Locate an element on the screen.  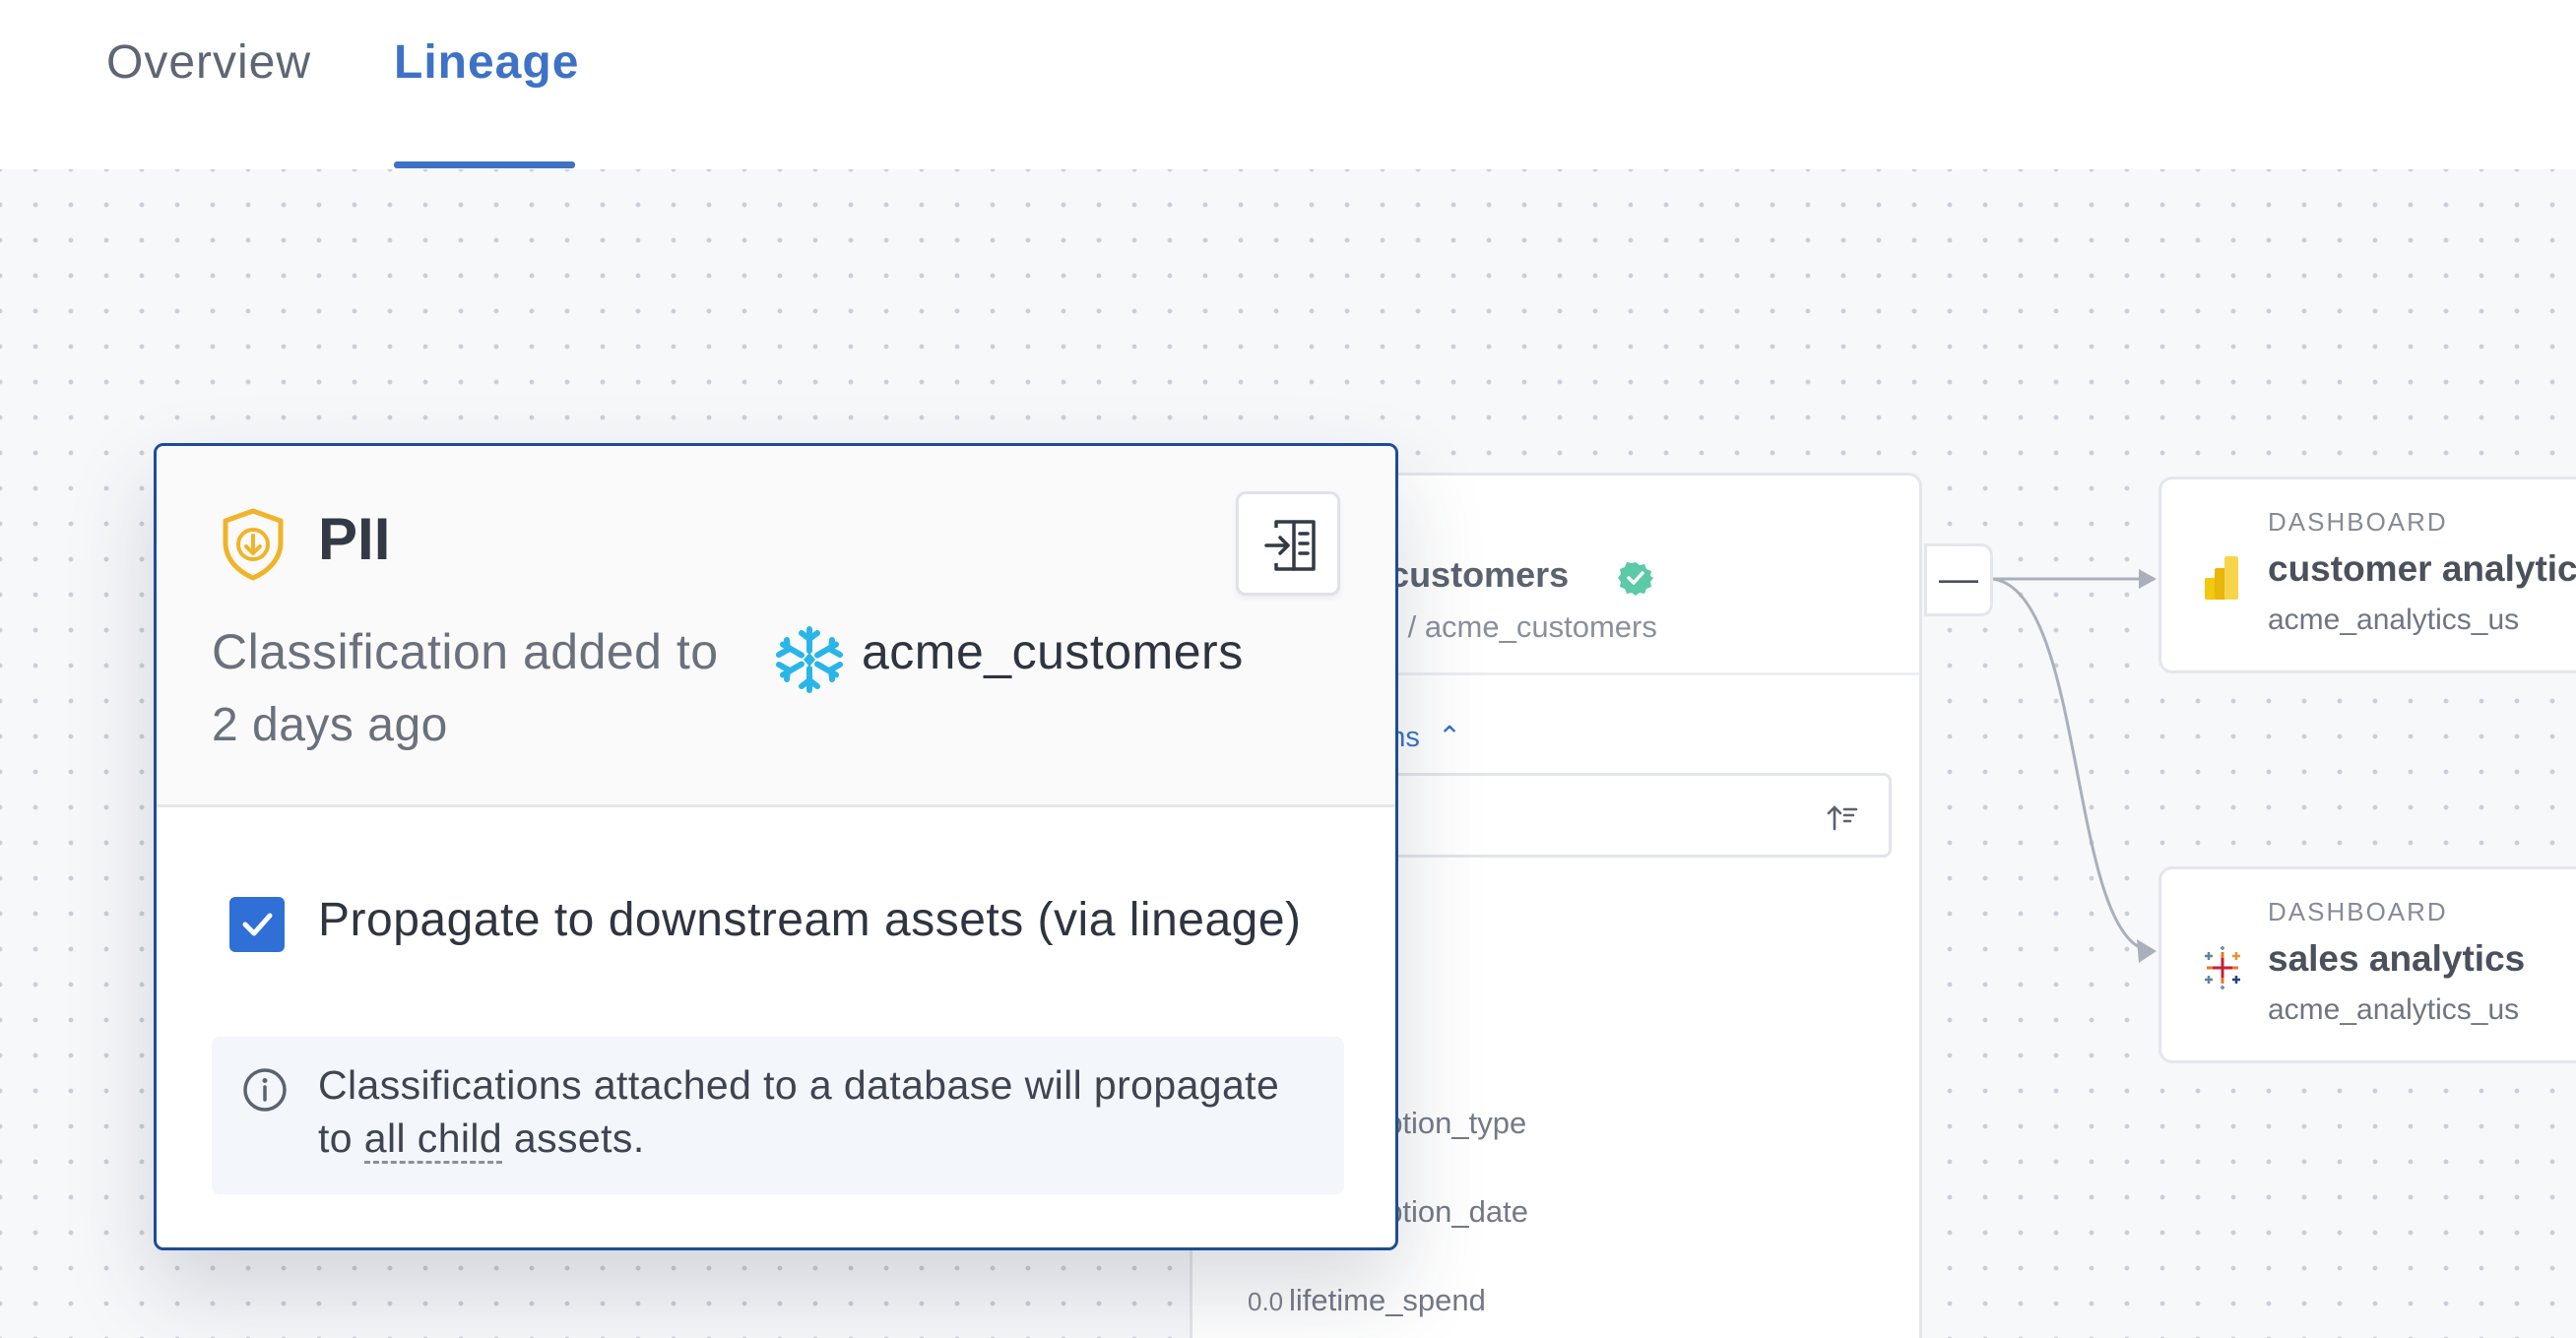
panel-collapse-icon is located at coordinates (1290, 545).